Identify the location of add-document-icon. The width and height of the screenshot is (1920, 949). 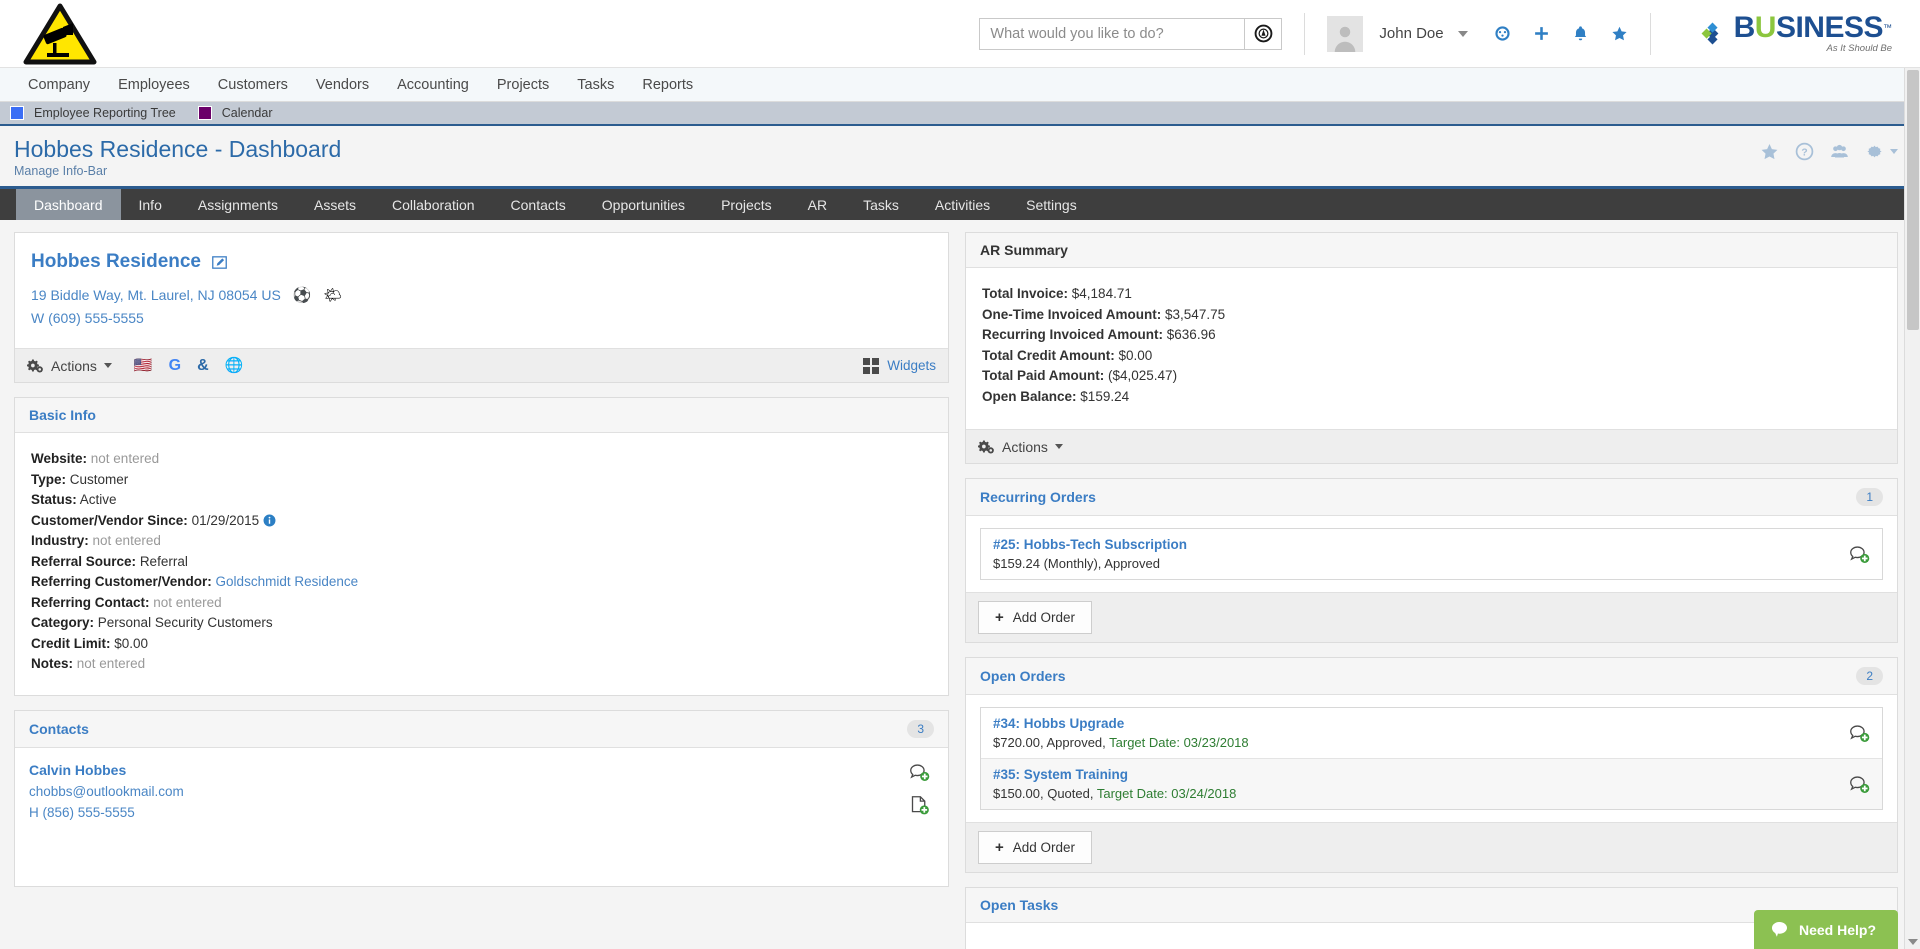
(919, 805).